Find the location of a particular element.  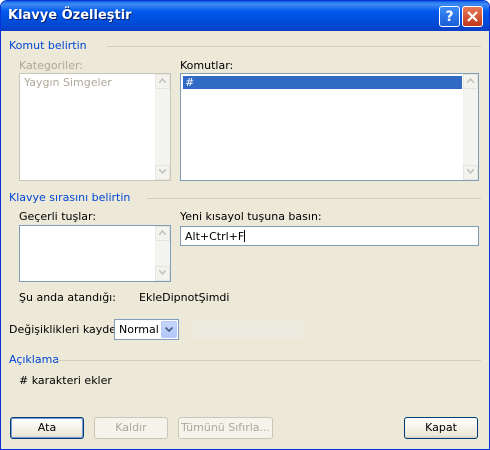

save-changes-select: Normal is located at coordinates (146, 329).